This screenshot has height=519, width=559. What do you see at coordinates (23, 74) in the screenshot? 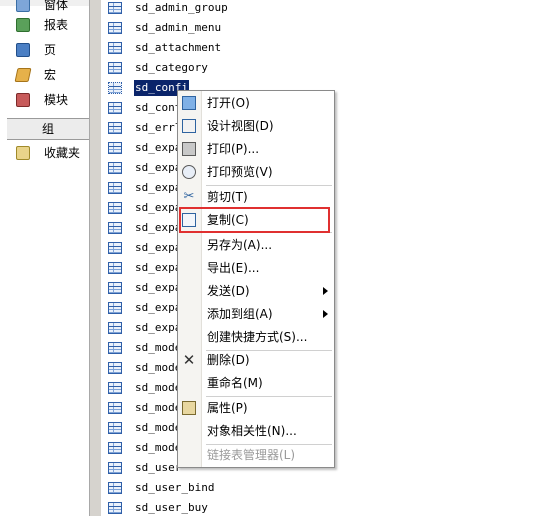
I see `macro-icon` at bounding box center [23, 74].